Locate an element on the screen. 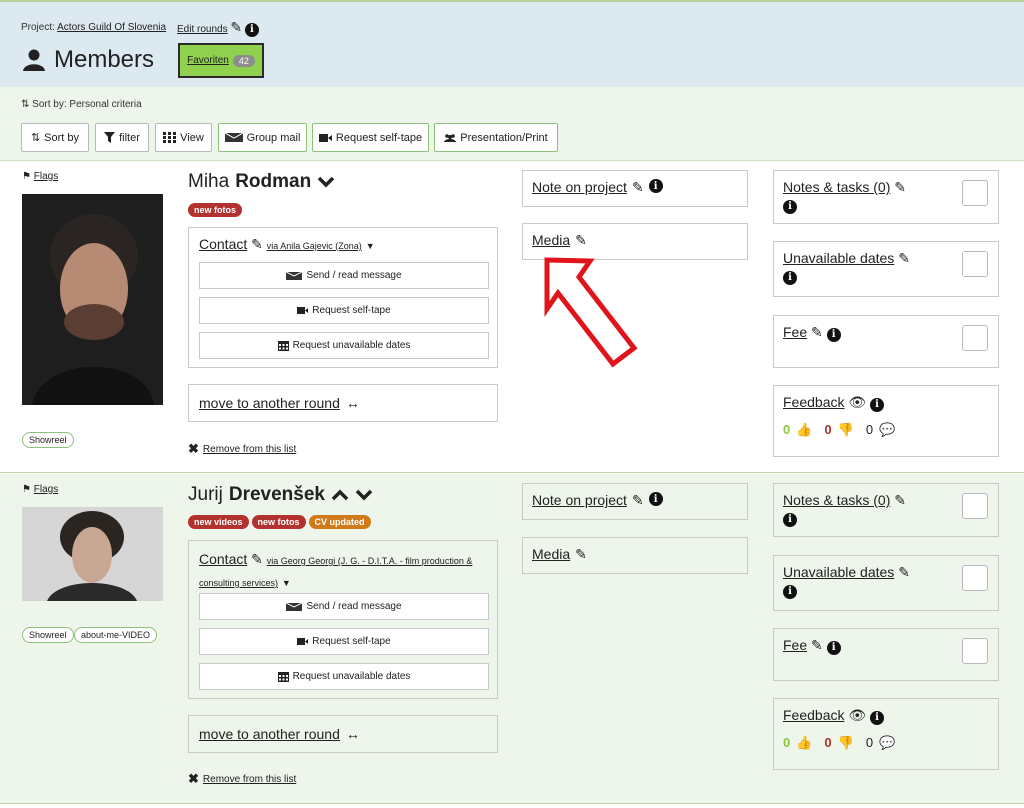  view-button: View is located at coordinates (183, 137).